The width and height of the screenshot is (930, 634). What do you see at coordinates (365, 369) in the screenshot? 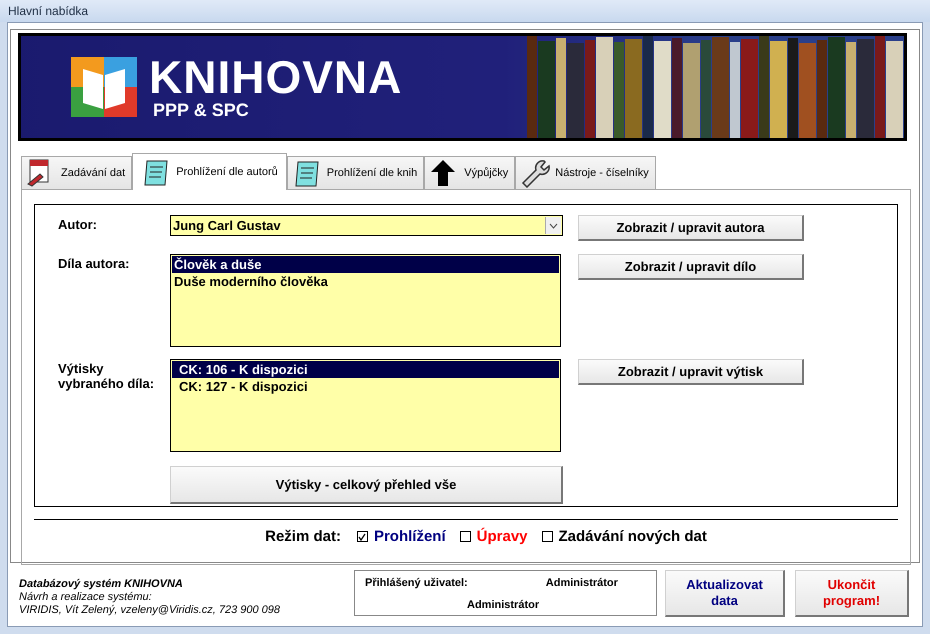
I see `list-item: CK: 106 - K dispozici` at bounding box center [365, 369].